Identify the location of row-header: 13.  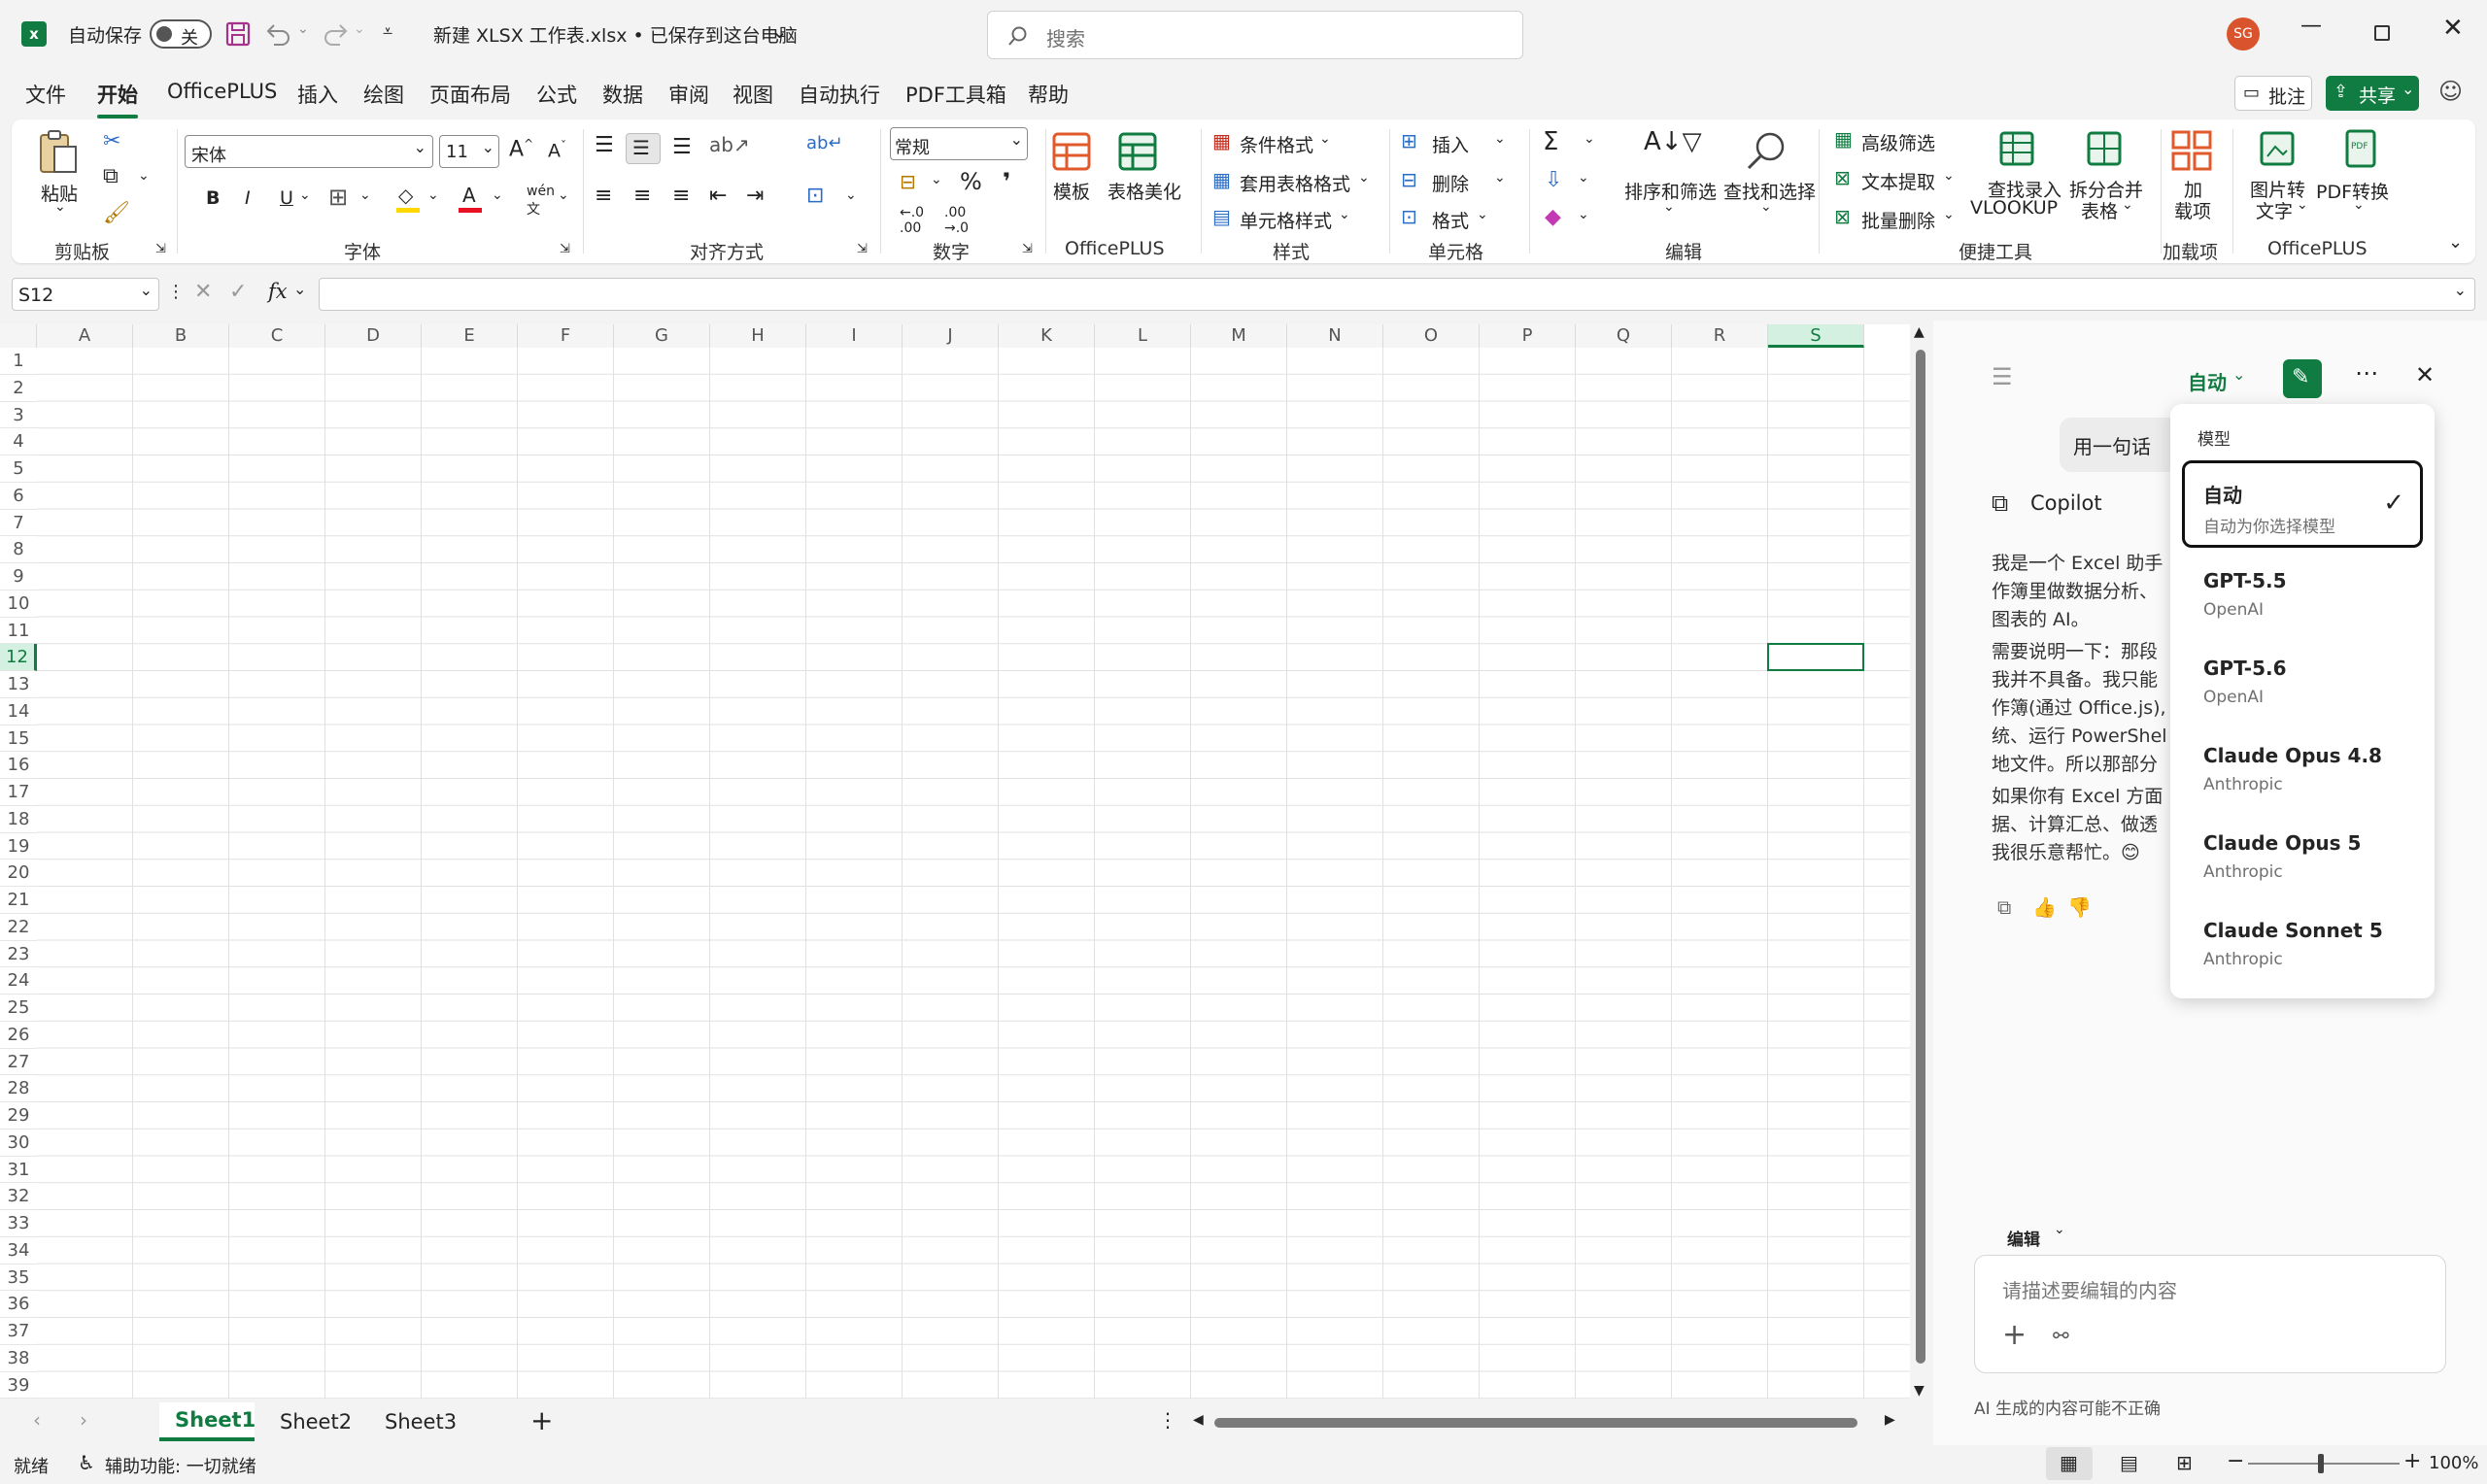
(18, 684).